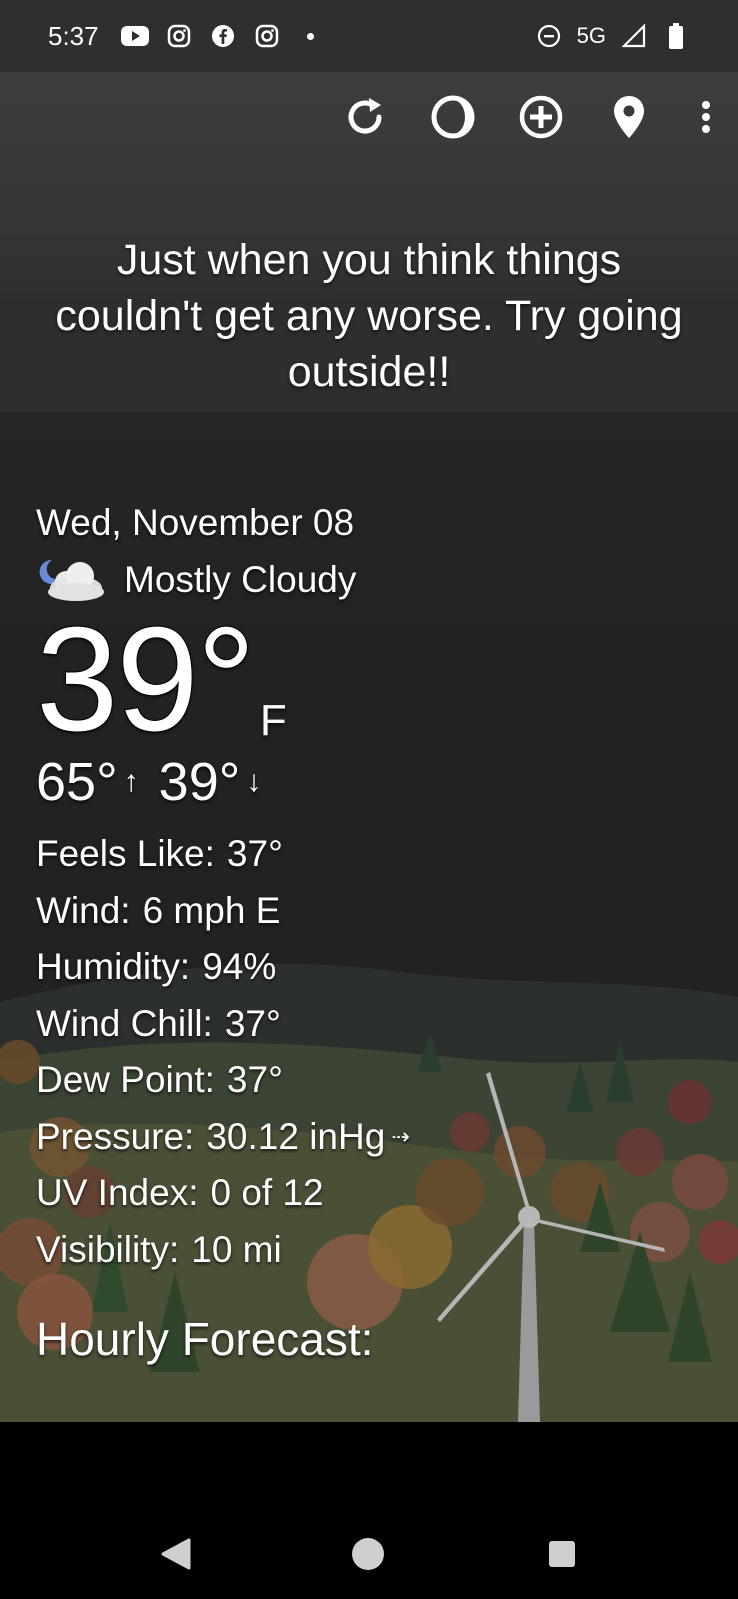  I want to click on detail-label: Pressure:, so click(115, 1136).